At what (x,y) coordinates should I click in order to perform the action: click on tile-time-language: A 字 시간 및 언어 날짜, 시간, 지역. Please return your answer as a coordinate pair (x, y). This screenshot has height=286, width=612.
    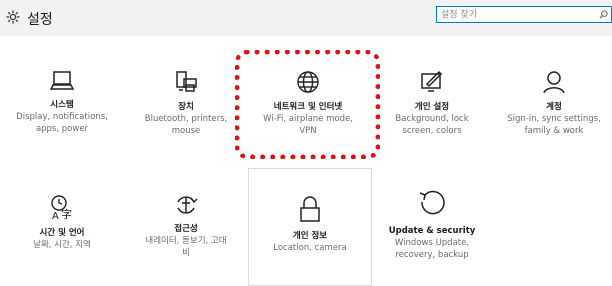
    Looking at the image, I should click on (62, 222).